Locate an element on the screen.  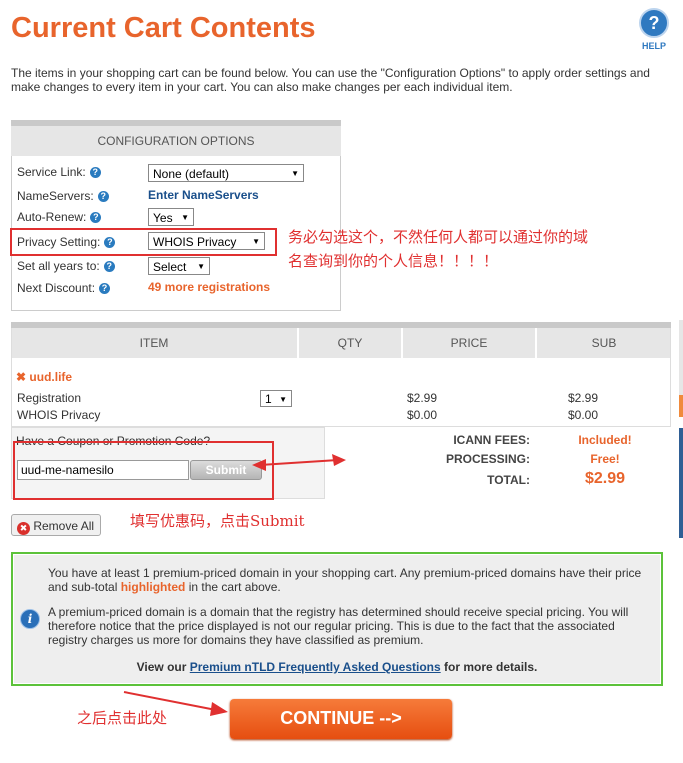
auto-renew-label: Auto-Renew:? is located at coordinates (59, 217).